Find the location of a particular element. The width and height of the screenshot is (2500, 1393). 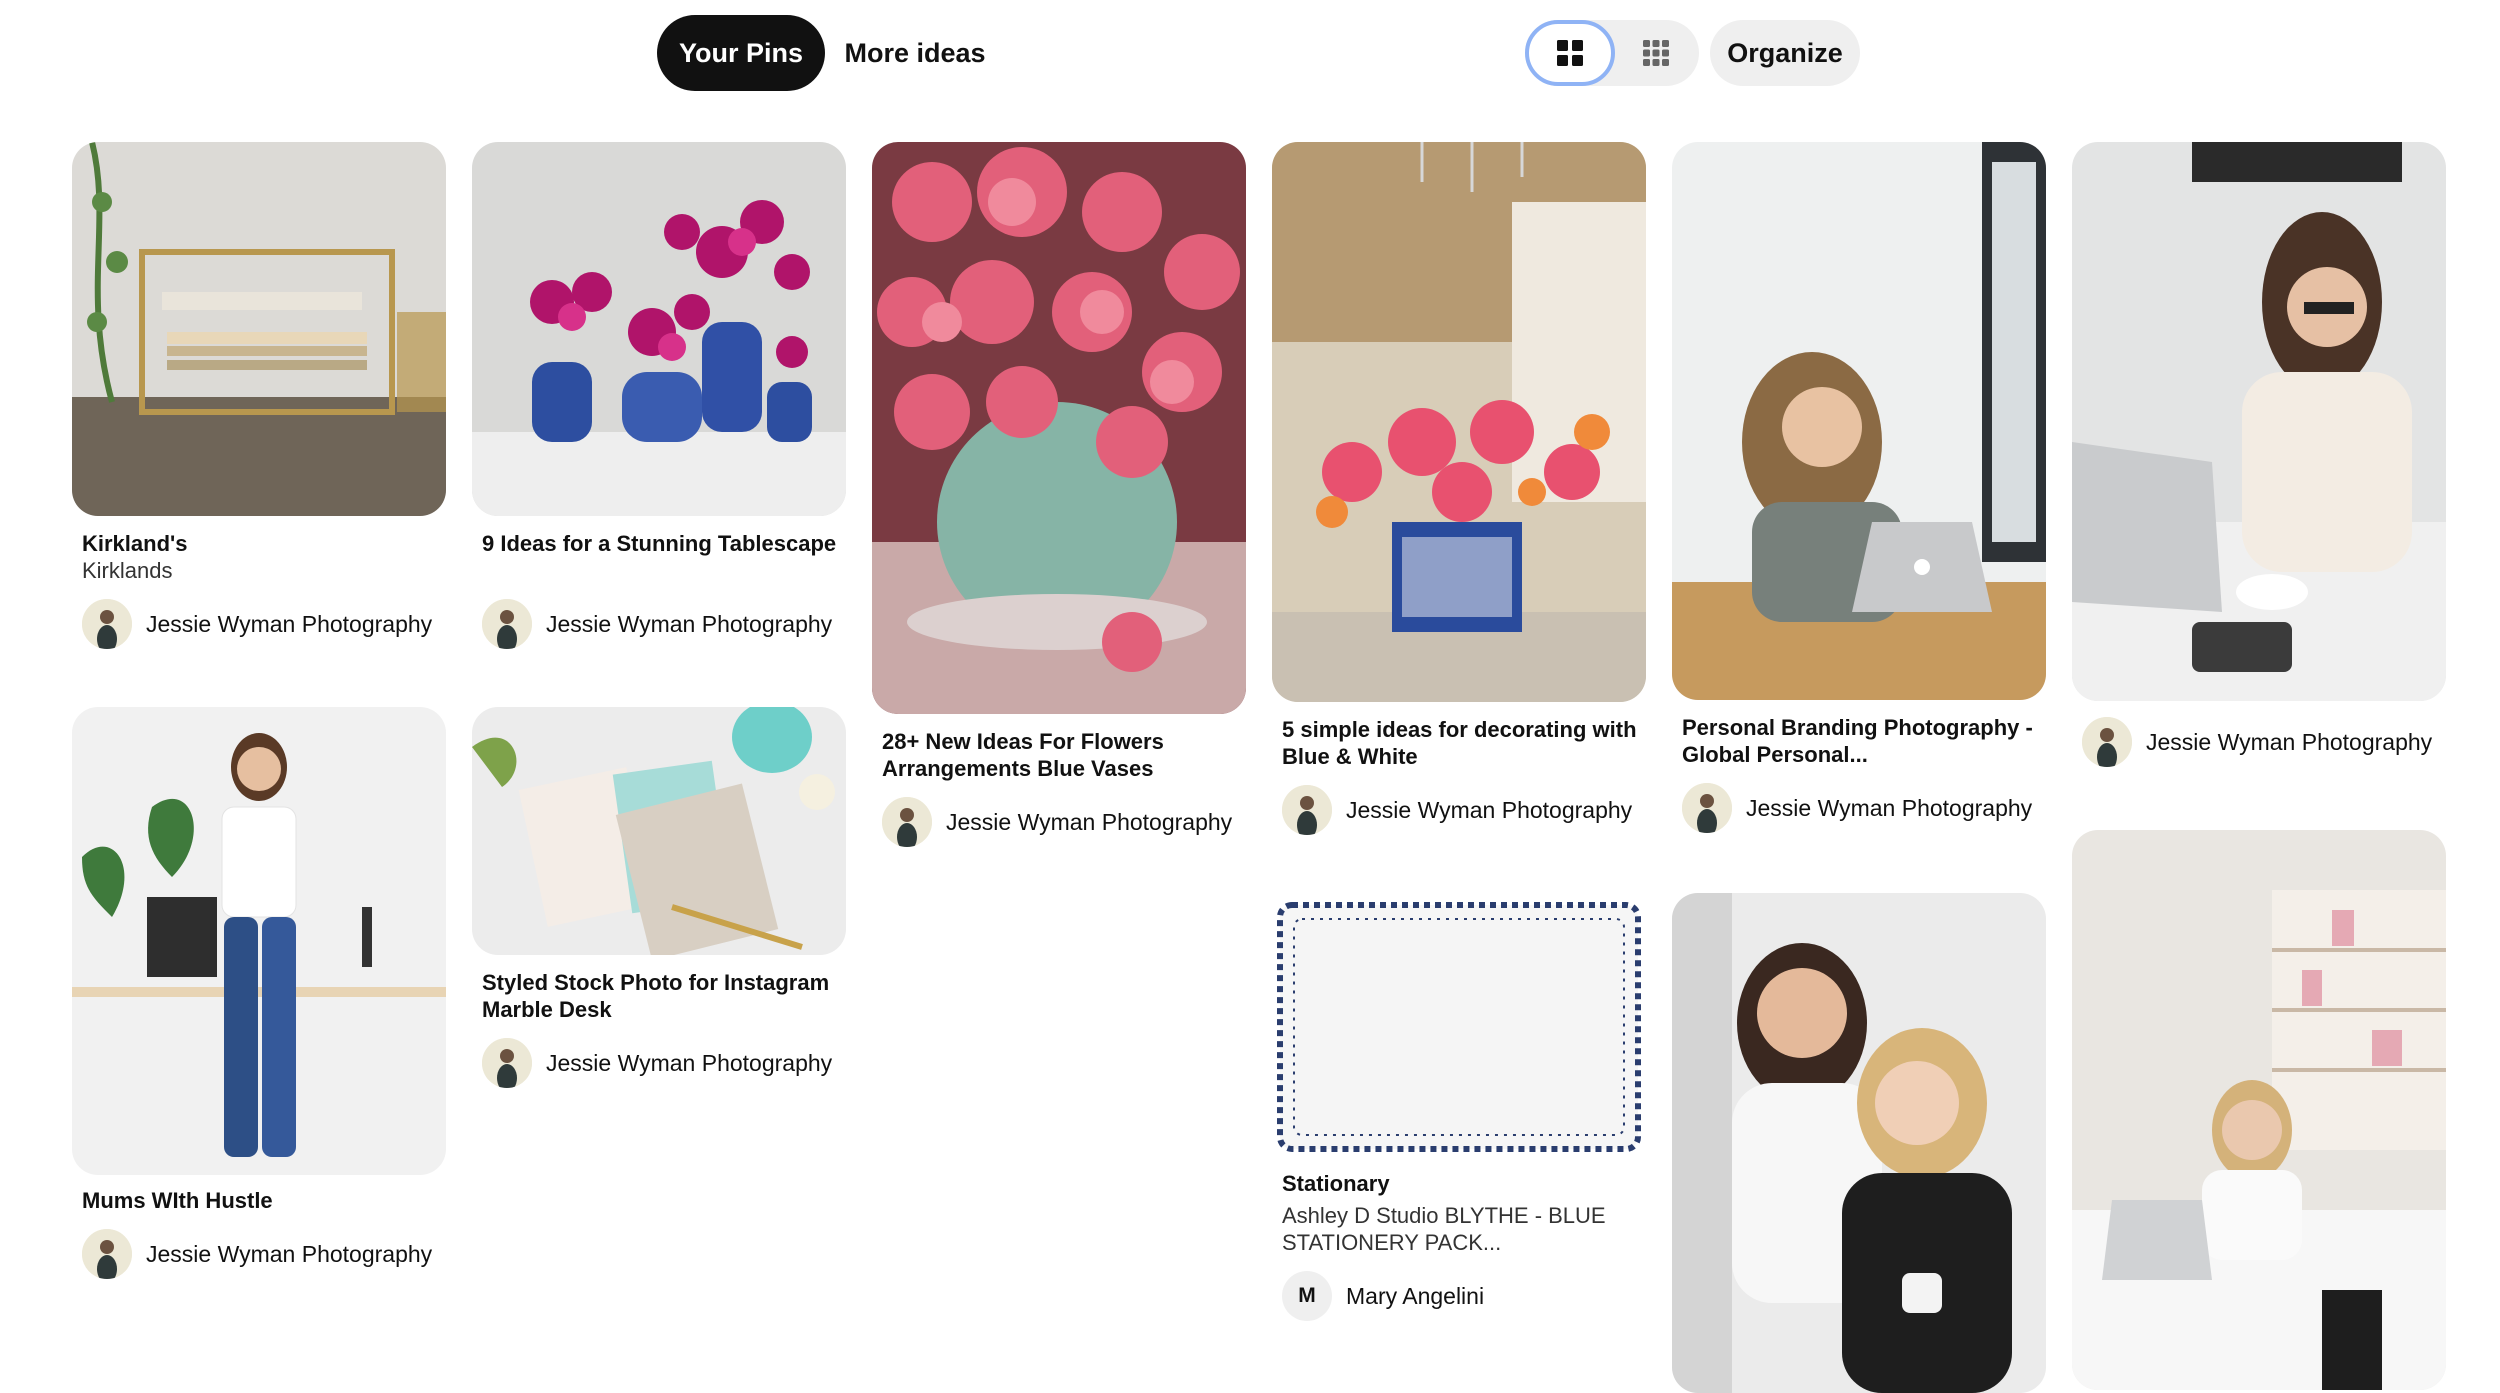

compact-grid-view-button is located at coordinates (1656, 53).